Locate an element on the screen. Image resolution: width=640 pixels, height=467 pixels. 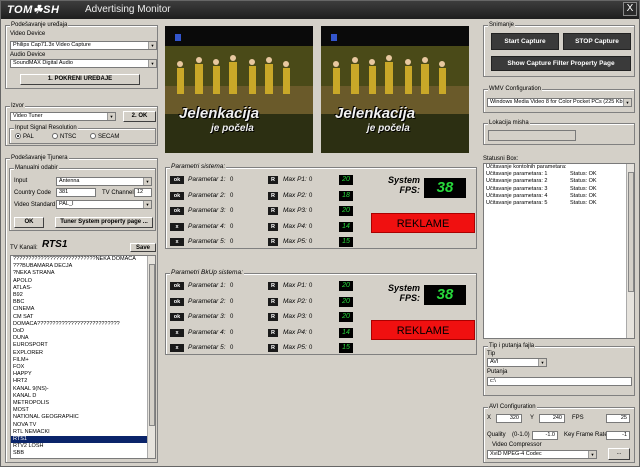
channel-list-item: ATLAS- is located at coordinates (83, 288).